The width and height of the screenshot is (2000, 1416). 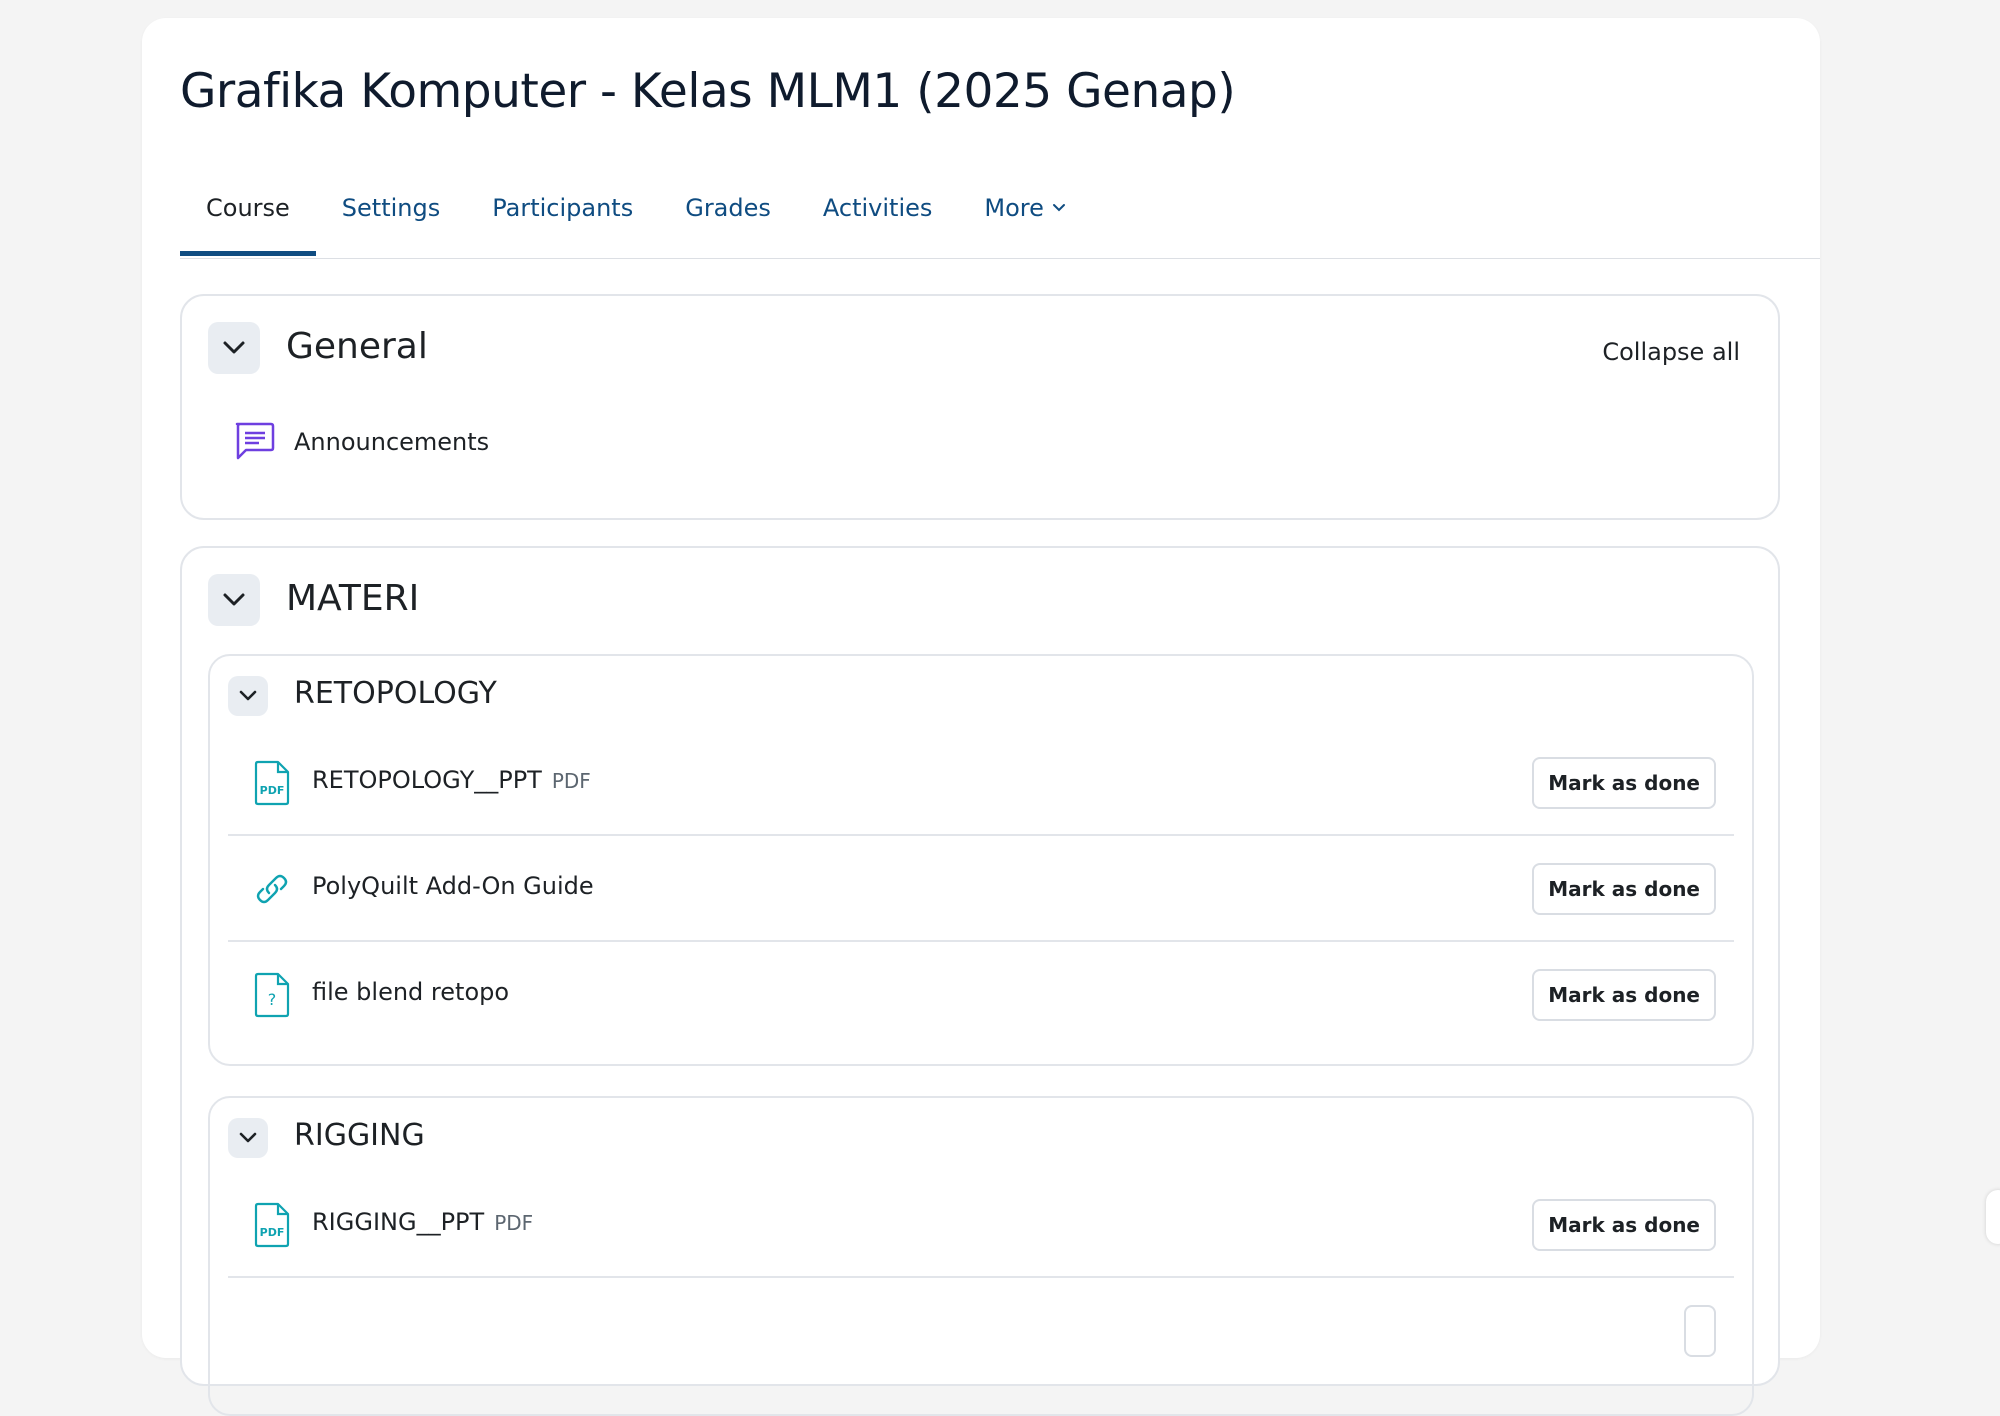 What do you see at coordinates (1671, 352) in the screenshot?
I see `collapse-all-link: Collapse all` at bounding box center [1671, 352].